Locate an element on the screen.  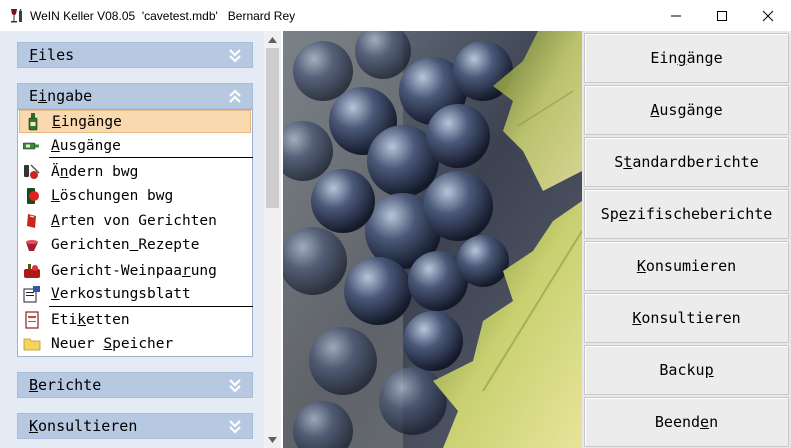
ausgaenge-button: Ausgänge is located at coordinates (686, 110).